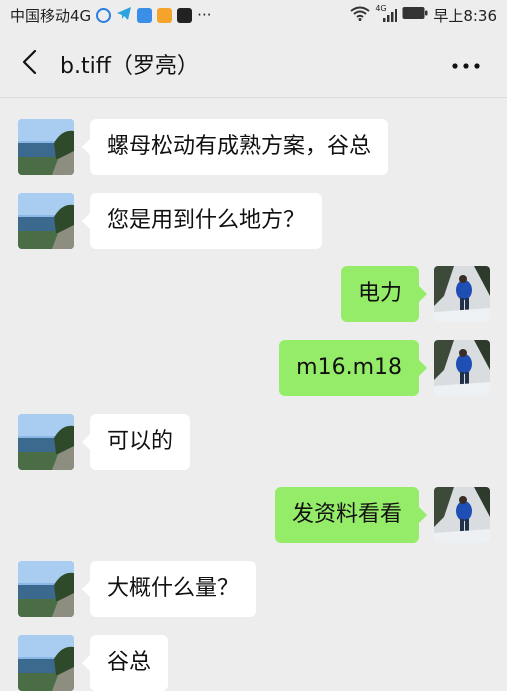 This screenshot has height=691, width=507. What do you see at coordinates (465, 15) in the screenshot?
I see `clock: 早上8:36` at bounding box center [465, 15].